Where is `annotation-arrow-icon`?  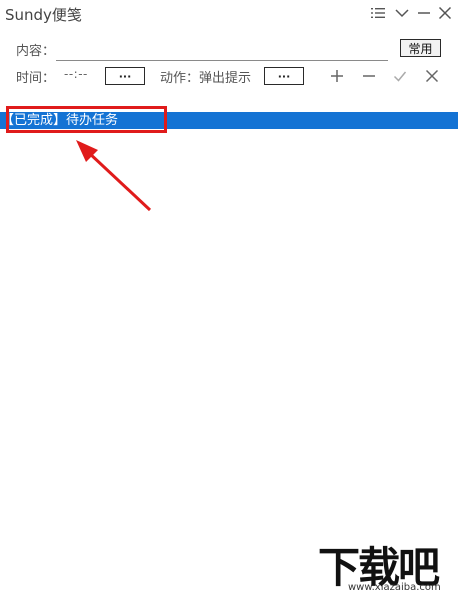
annotation-arrow-icon is located at coordinates (114, 176).